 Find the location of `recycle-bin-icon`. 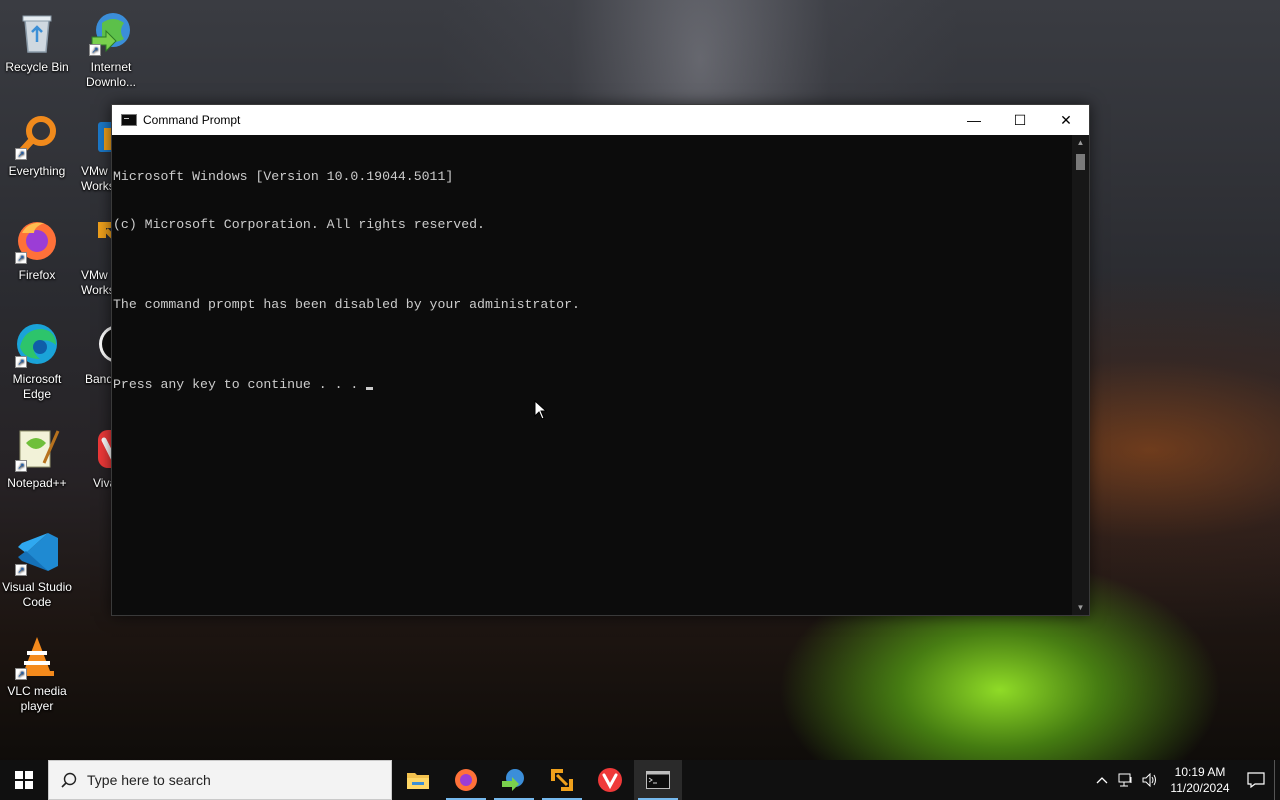

recycle-bin-icon is located at coordinates (37, 32).